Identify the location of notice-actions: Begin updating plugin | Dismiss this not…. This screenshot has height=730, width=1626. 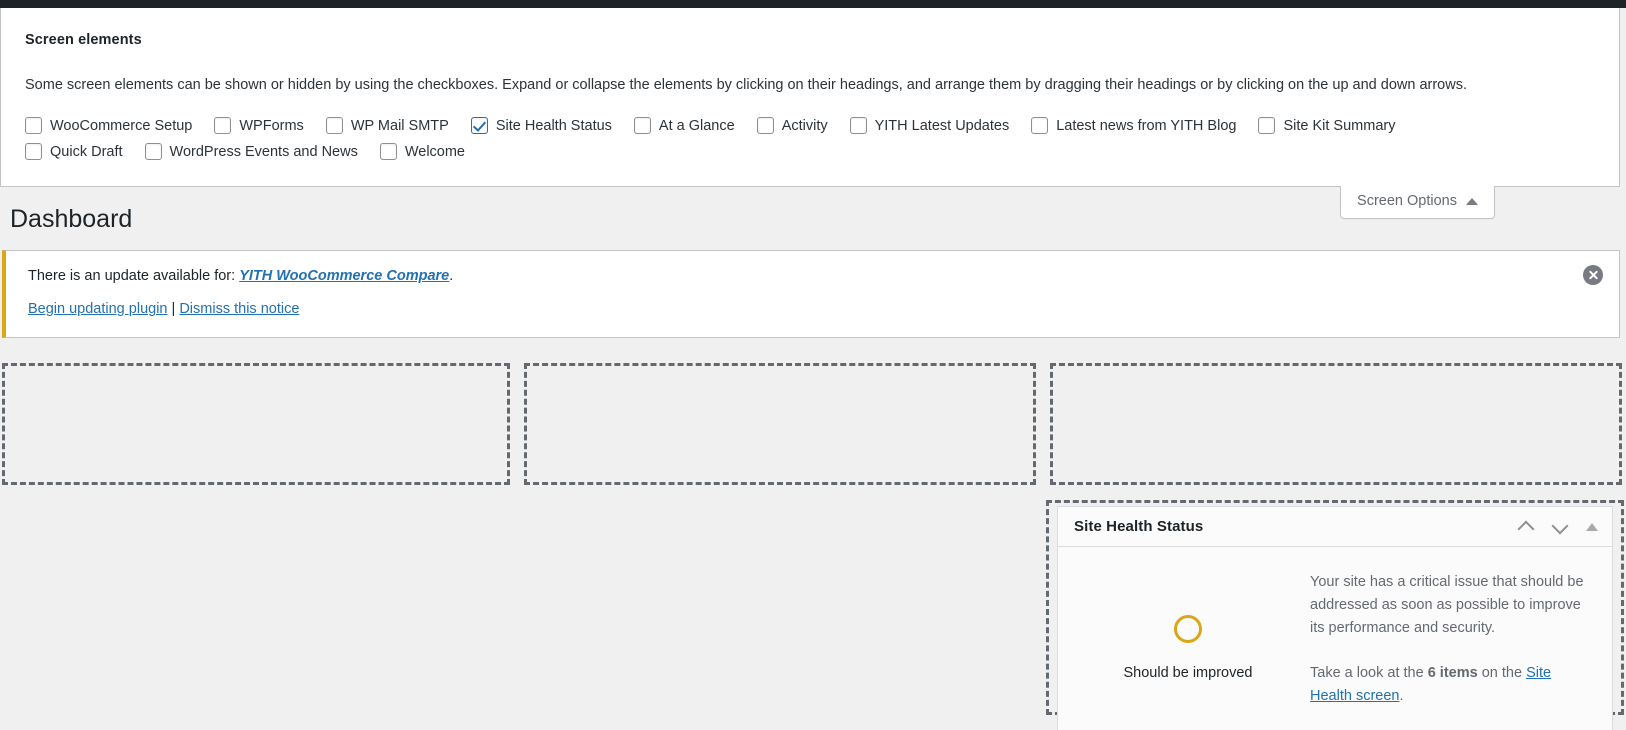
(803, 310).